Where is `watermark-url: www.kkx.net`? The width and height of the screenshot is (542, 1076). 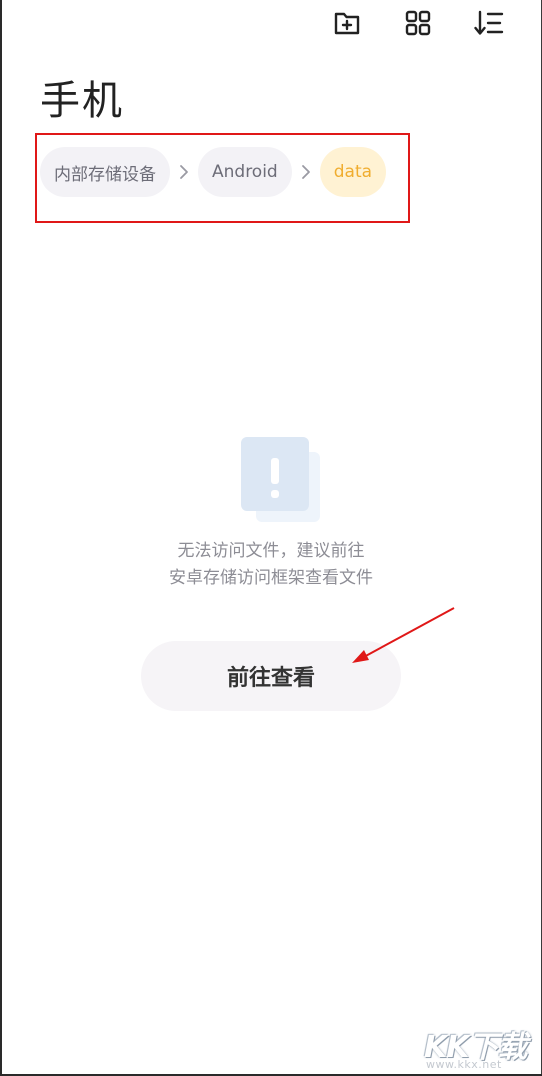
watermark-url: www.kkx.net is located at coordinates (464, 1064).